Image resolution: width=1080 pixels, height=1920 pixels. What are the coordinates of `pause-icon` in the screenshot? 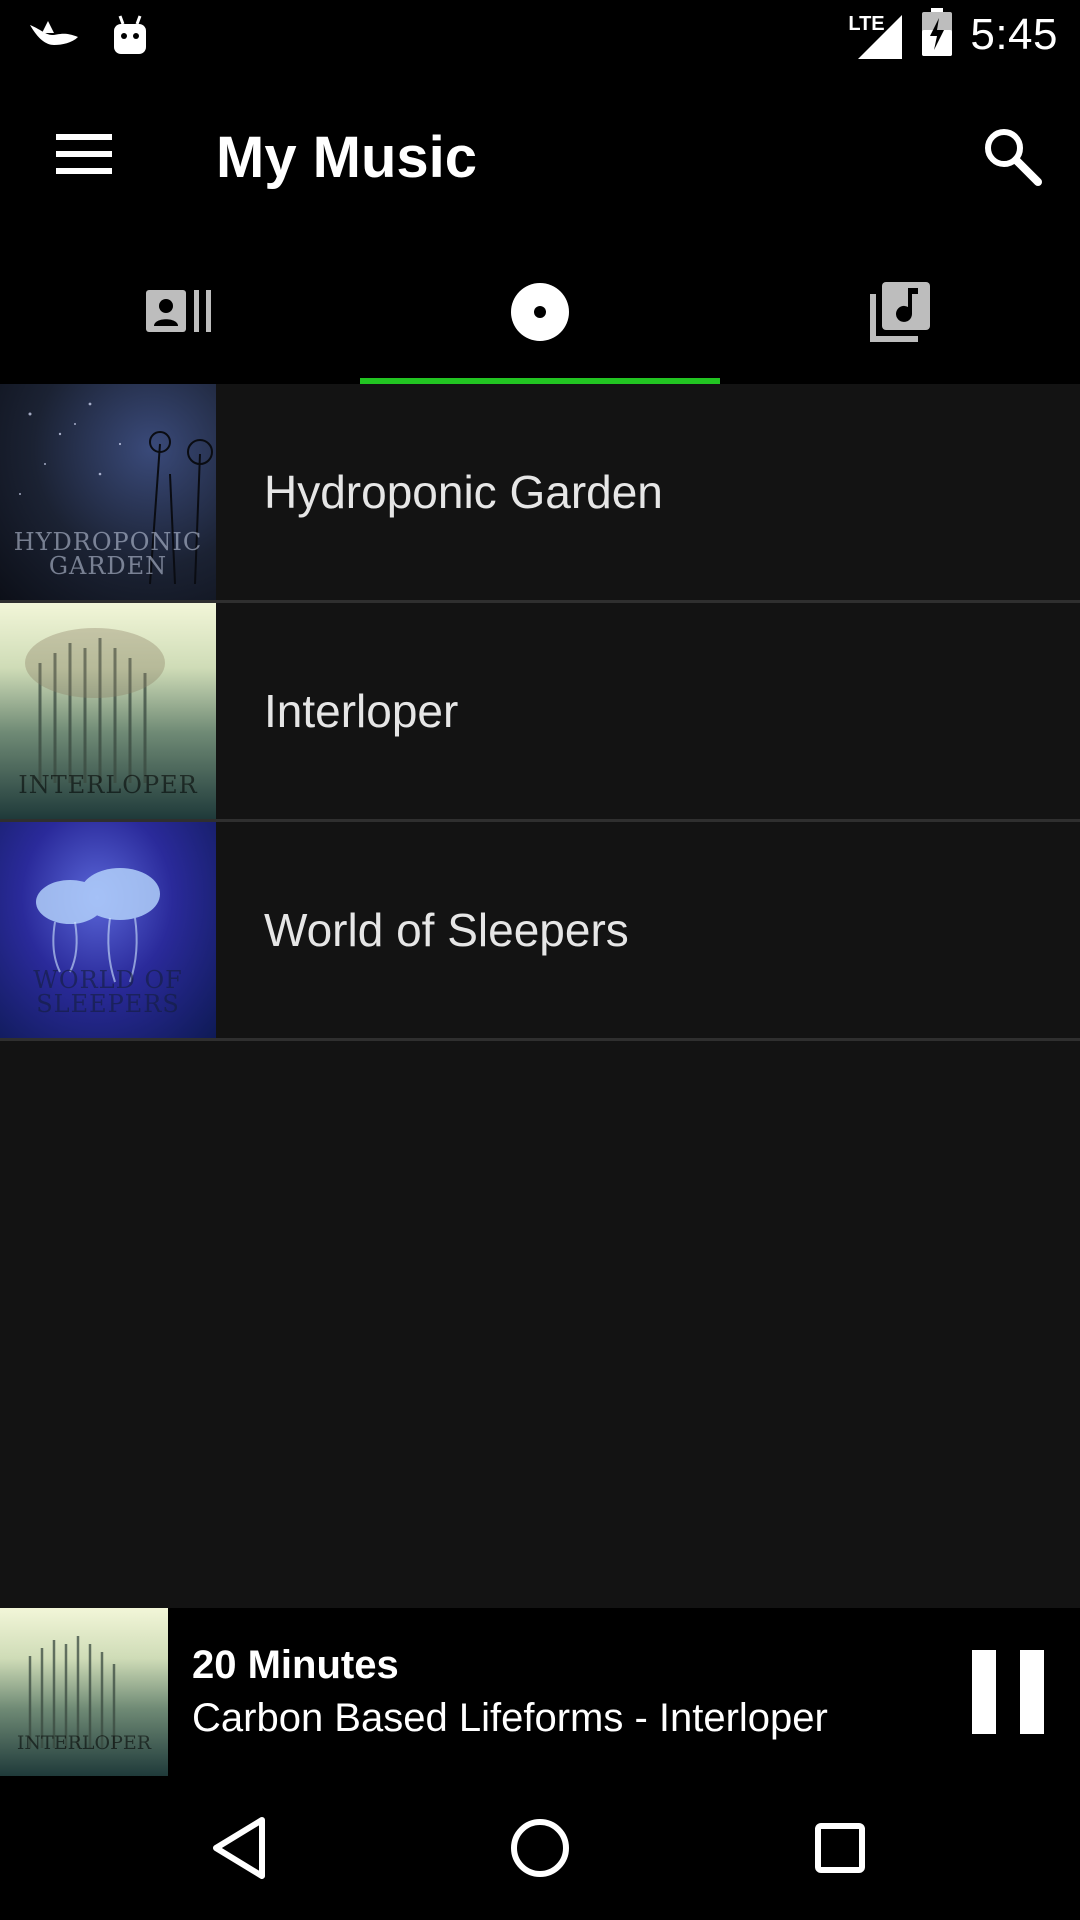 It's located at (1008, 1692).